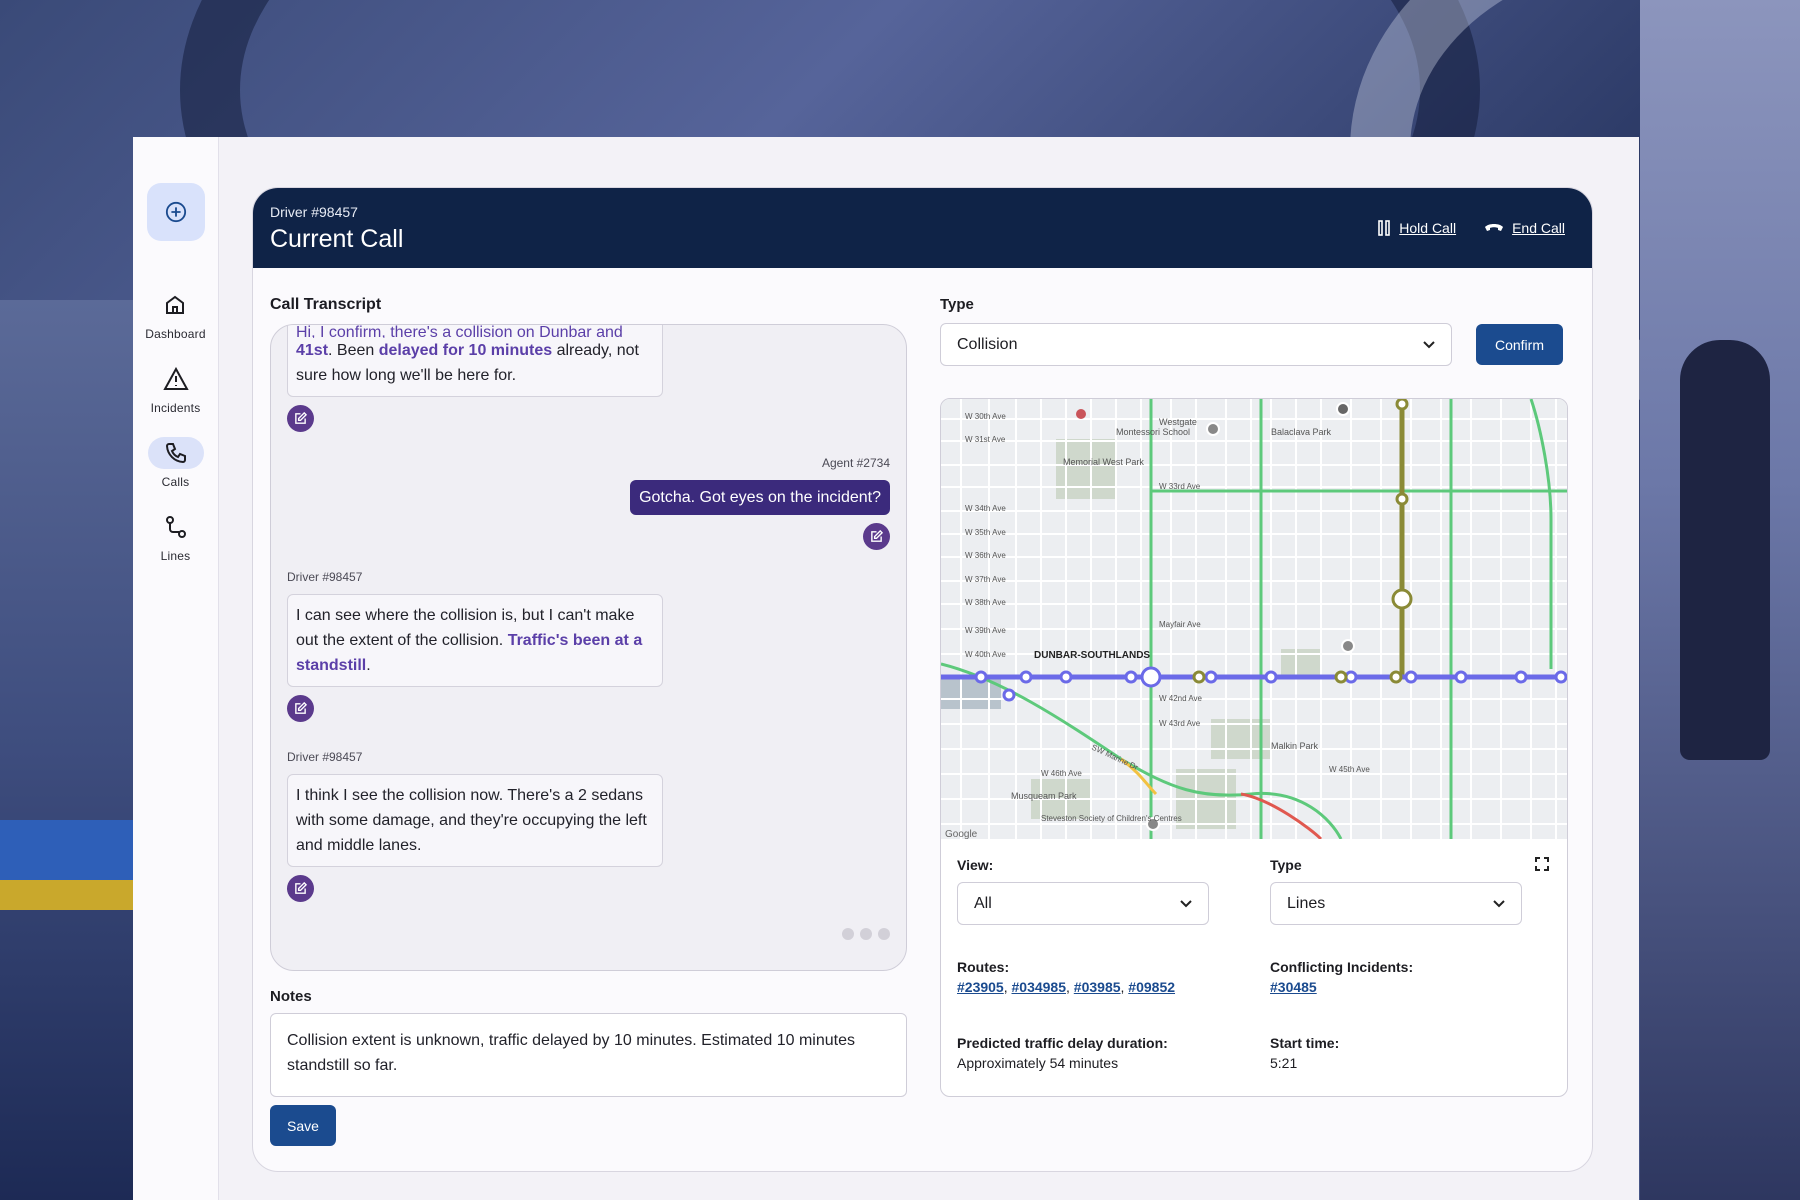 This screenshot has height=1200, width=1800. I want to click on page-title: Current Call, so click(337, 239).